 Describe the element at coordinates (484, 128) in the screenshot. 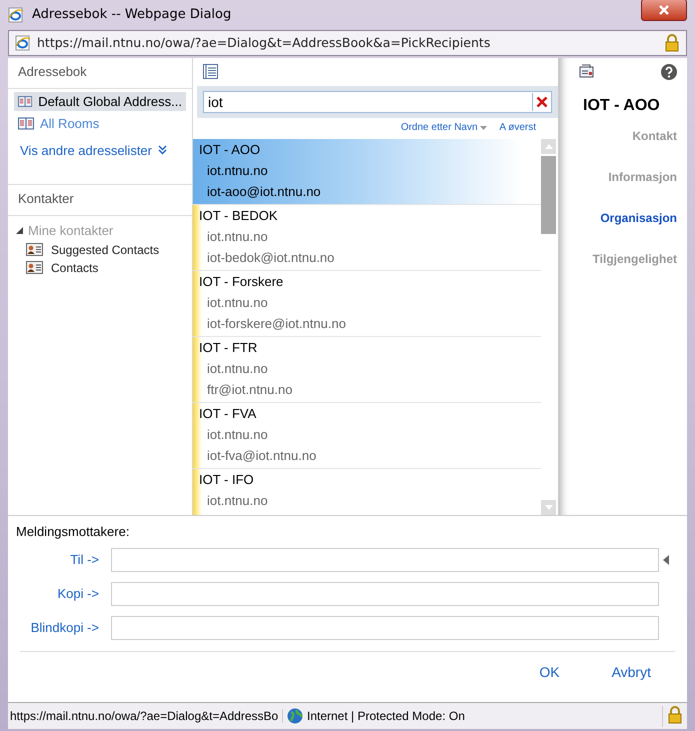

I see `caret-icon` at that location.